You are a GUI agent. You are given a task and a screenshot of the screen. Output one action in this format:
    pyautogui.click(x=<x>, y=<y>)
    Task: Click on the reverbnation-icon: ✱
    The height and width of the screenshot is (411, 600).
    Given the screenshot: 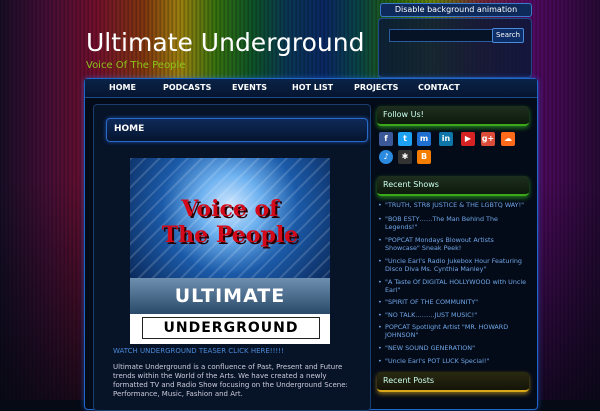 What is the action you would take?
    pyautogui.click(x=405, y=157)
    